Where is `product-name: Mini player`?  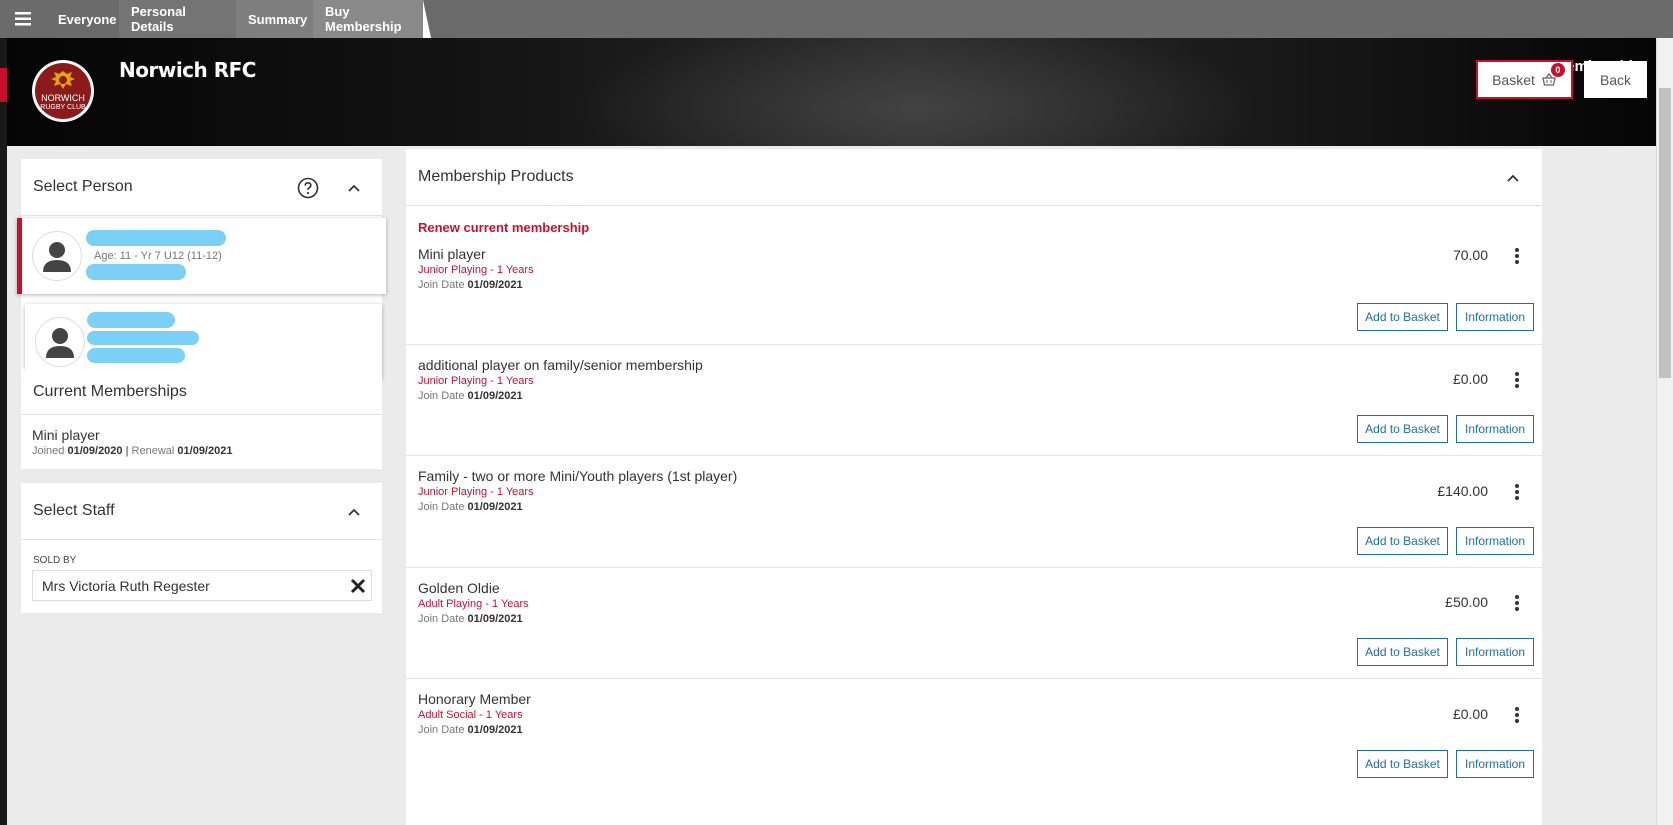
product-name: Mini player is located at coordinates (452, 254).